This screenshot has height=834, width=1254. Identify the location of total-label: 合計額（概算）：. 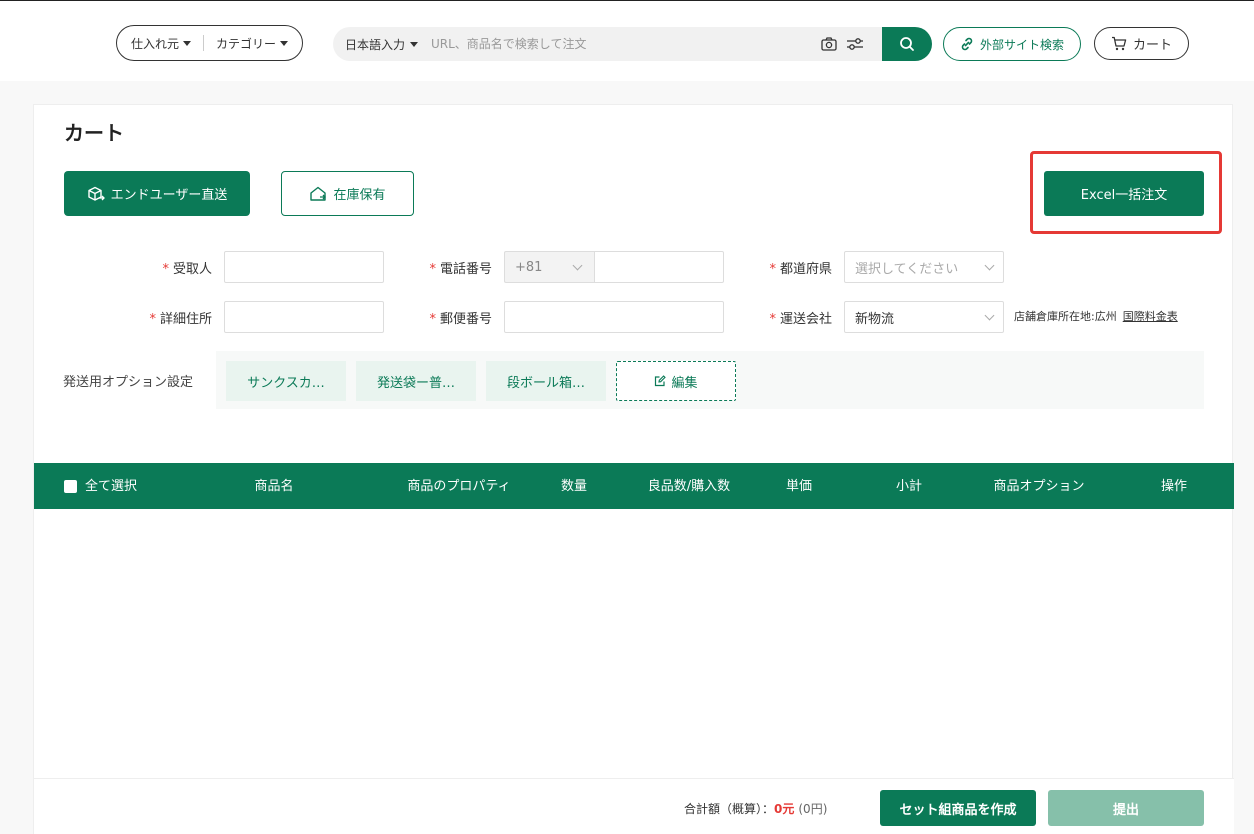
(729, 809).